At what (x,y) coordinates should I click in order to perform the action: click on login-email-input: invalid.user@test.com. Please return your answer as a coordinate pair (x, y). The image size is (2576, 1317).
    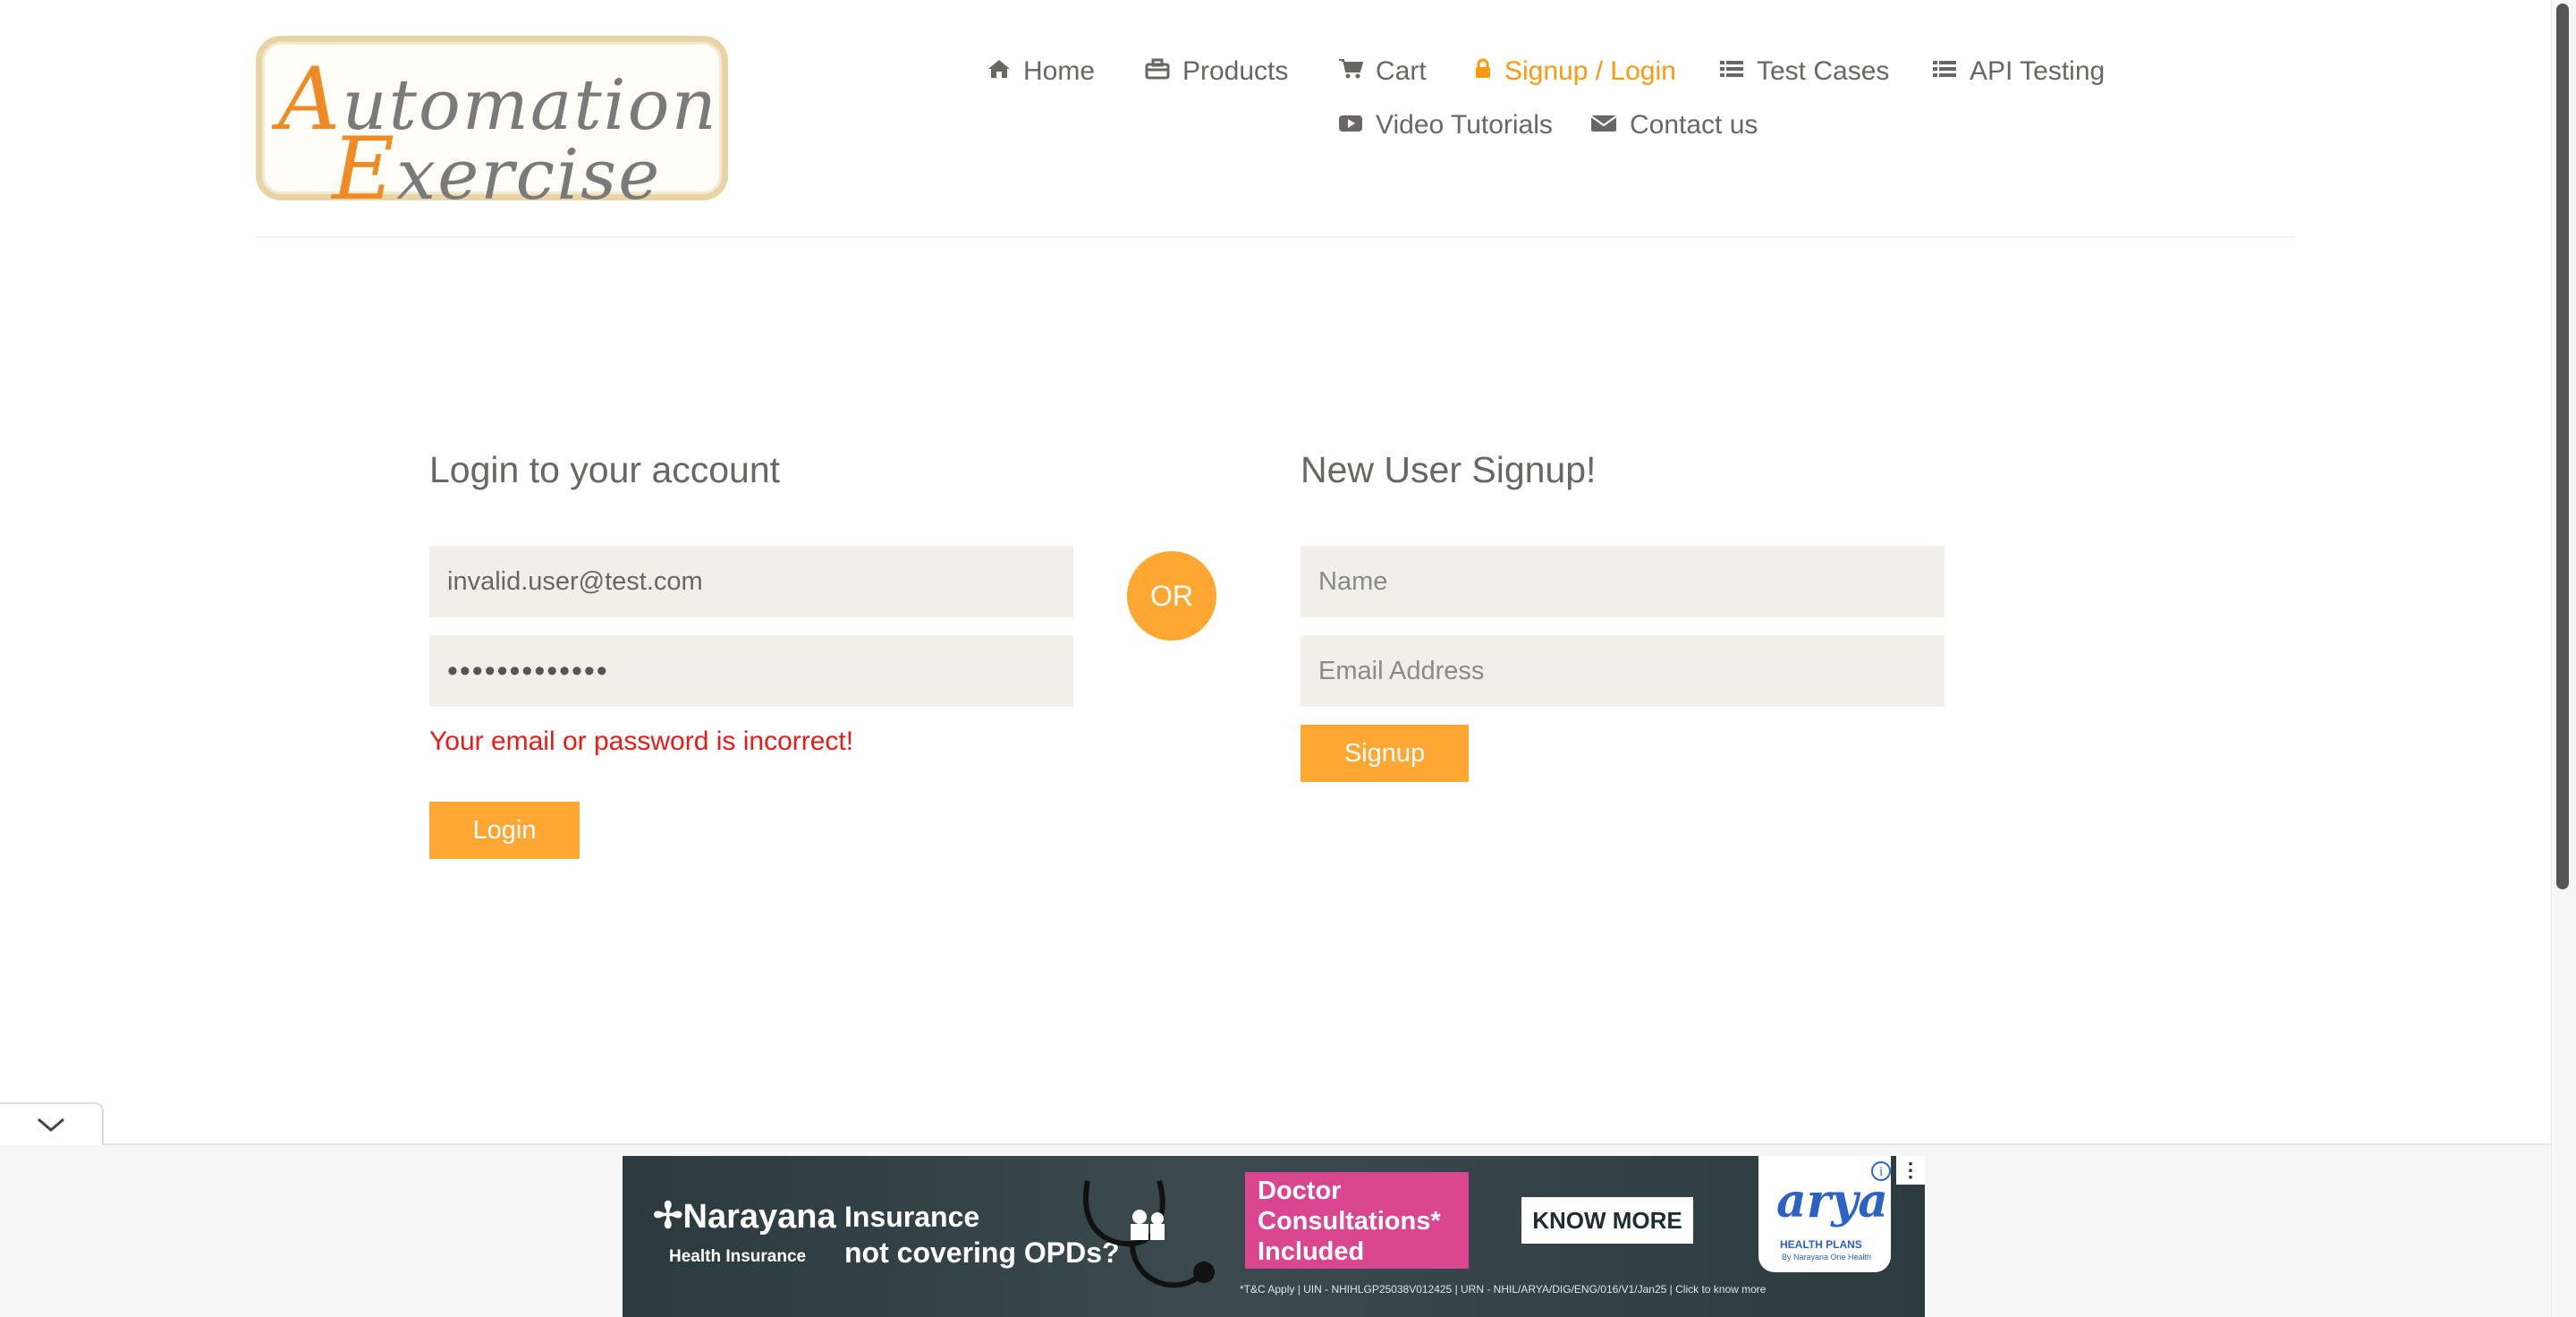
    Looking at the image, I should click on (751, 581).